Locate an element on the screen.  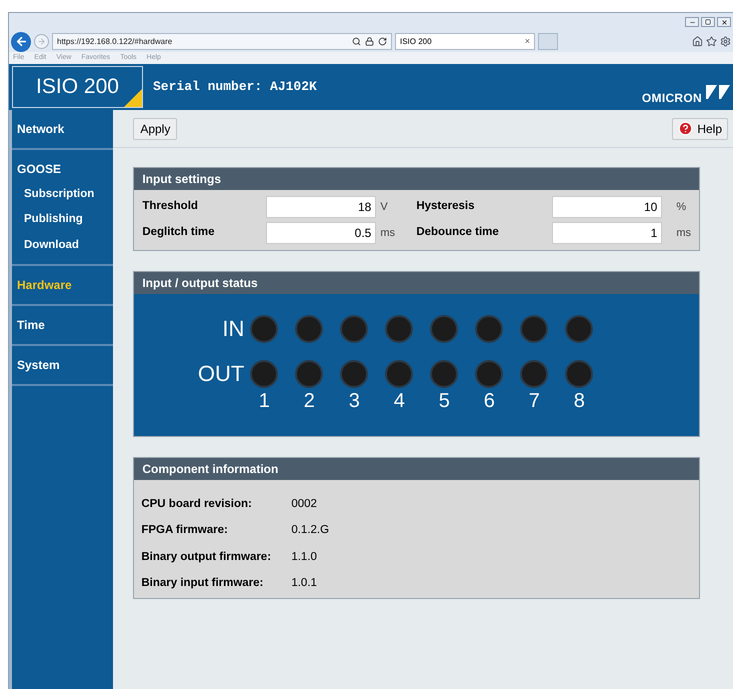
home-icon is located at coordinates (697, 41).